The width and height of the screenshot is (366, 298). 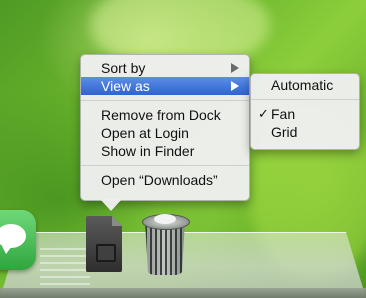 I want to click on menu-item-label: Remove from Dock, so click(x=161, y=115).